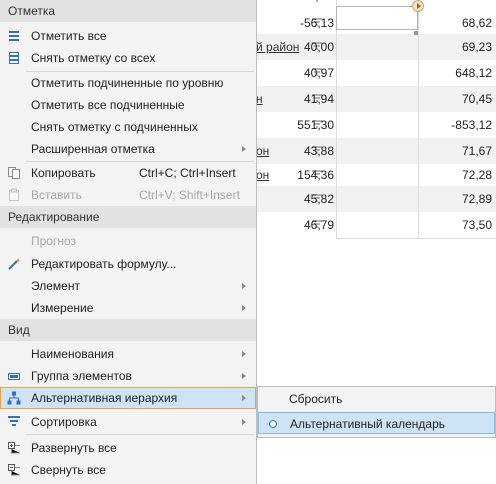 This screenshot has width=496, height=484. Describe the element at coordinates (14, 173) in the screenshot. I see `copy-icon` at that location.